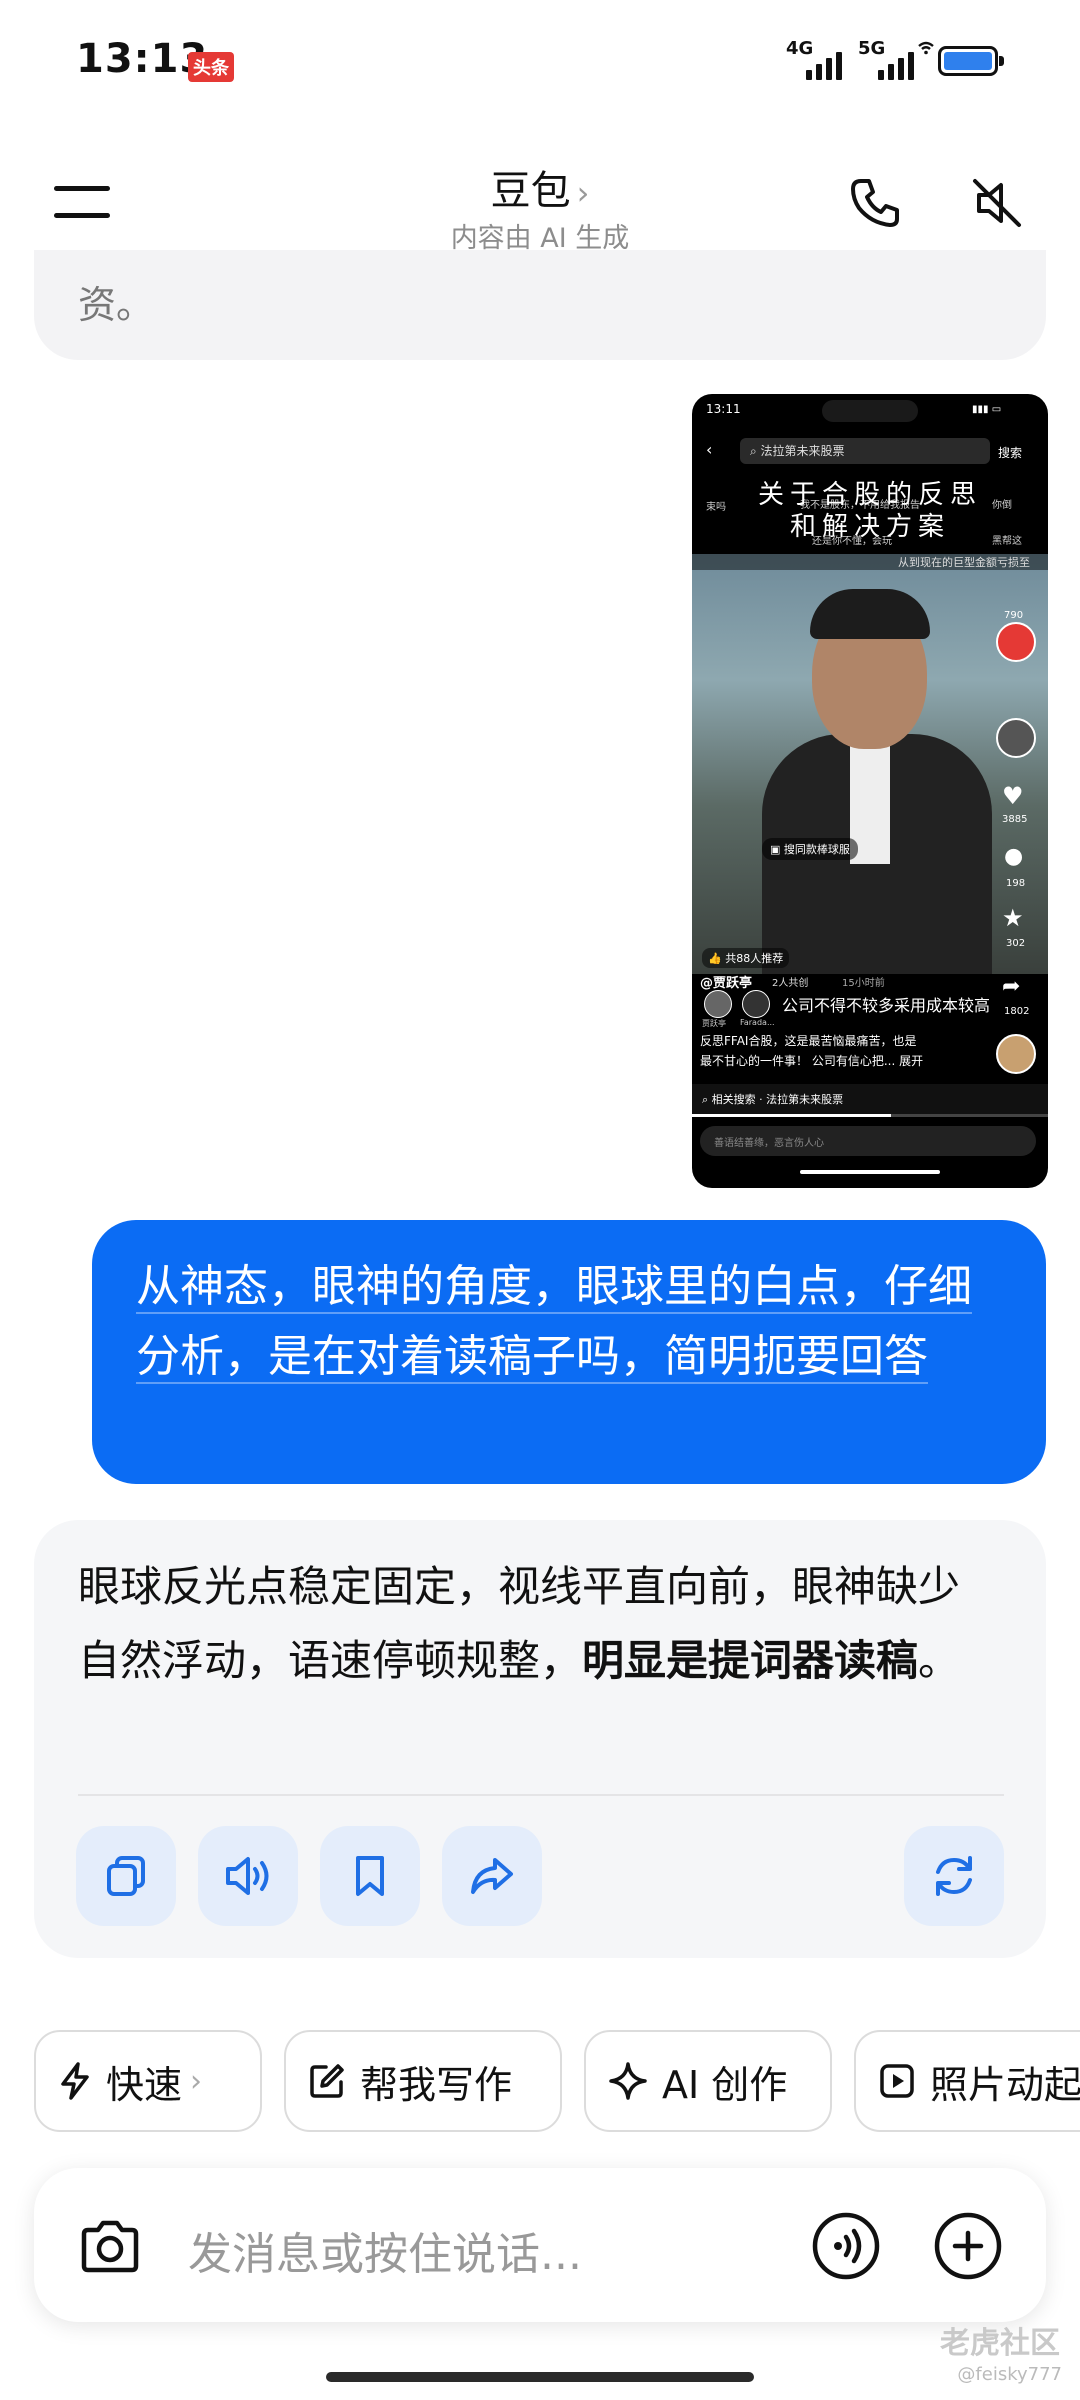 The width and height of the screenshot is (1080, 2400). What do you see at coordinates (554, 1322) in the screenshot?
I see `user-message-content: 从神态，眼神的角度，眼球里的白点，仔细分析，是在对着读稿子吗，简明扼要回答` at bounding box center [554, 1322].